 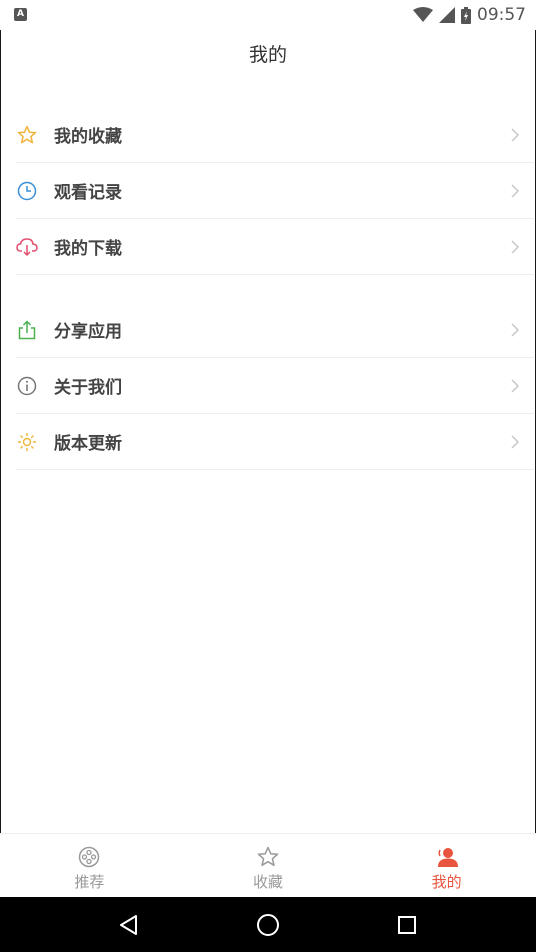 I want to click on user-icon, so click(x=447, y=857).